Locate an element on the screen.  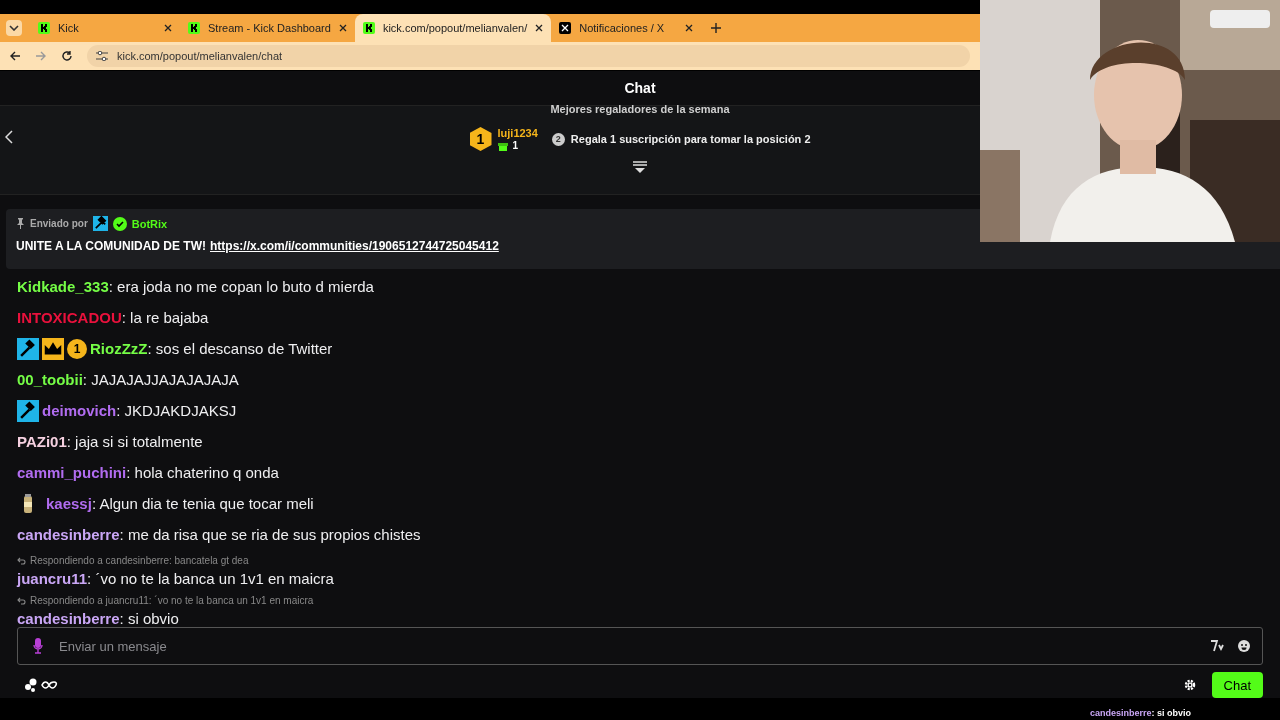
gifter-name: luji1234 is located at coordinates (517, 133).